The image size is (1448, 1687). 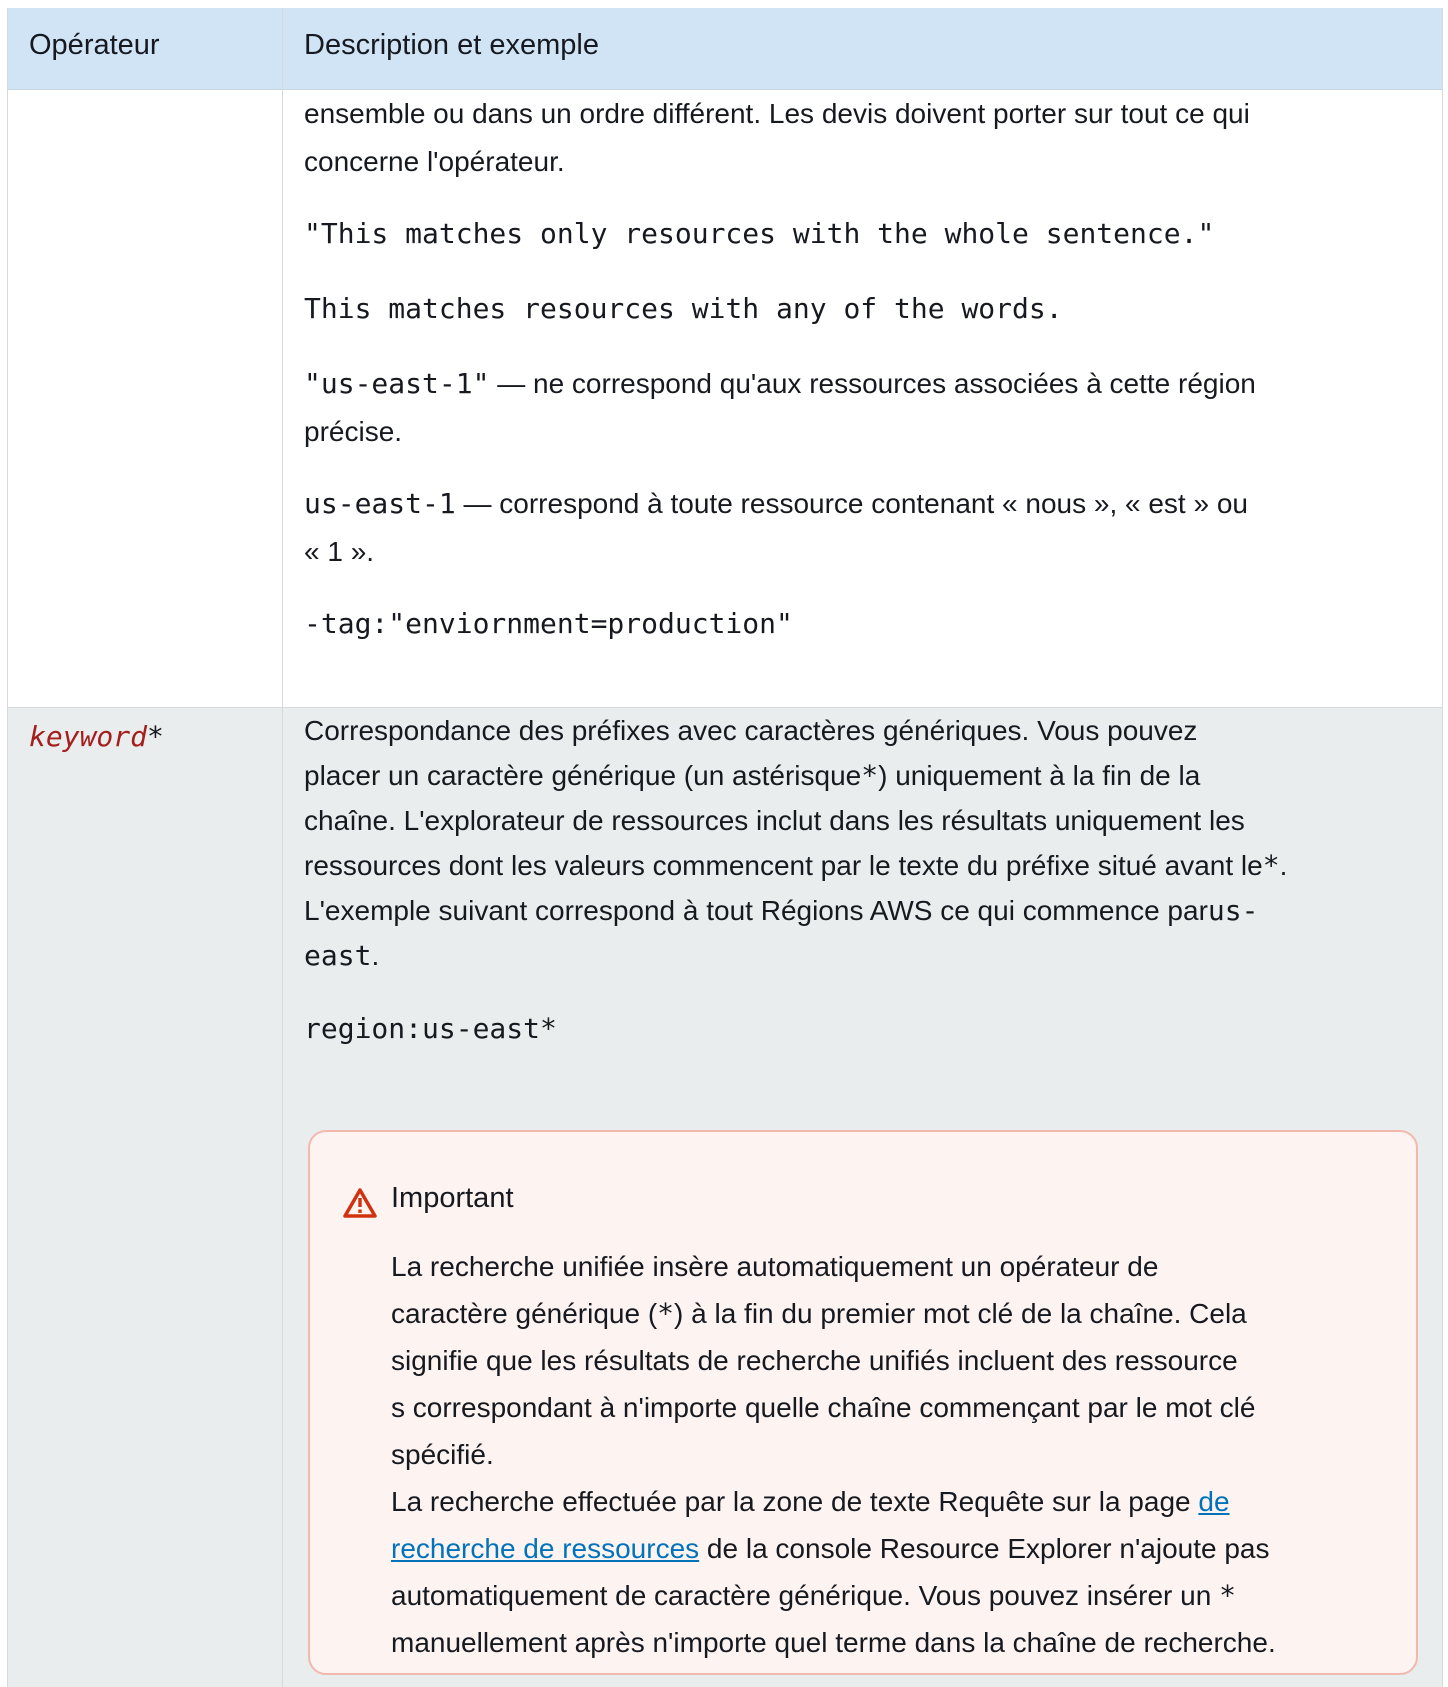 What do you see at coordinates (353, 431) in the screenshot?
I see `desc-text: précise.` at bounding box center [353, 431].